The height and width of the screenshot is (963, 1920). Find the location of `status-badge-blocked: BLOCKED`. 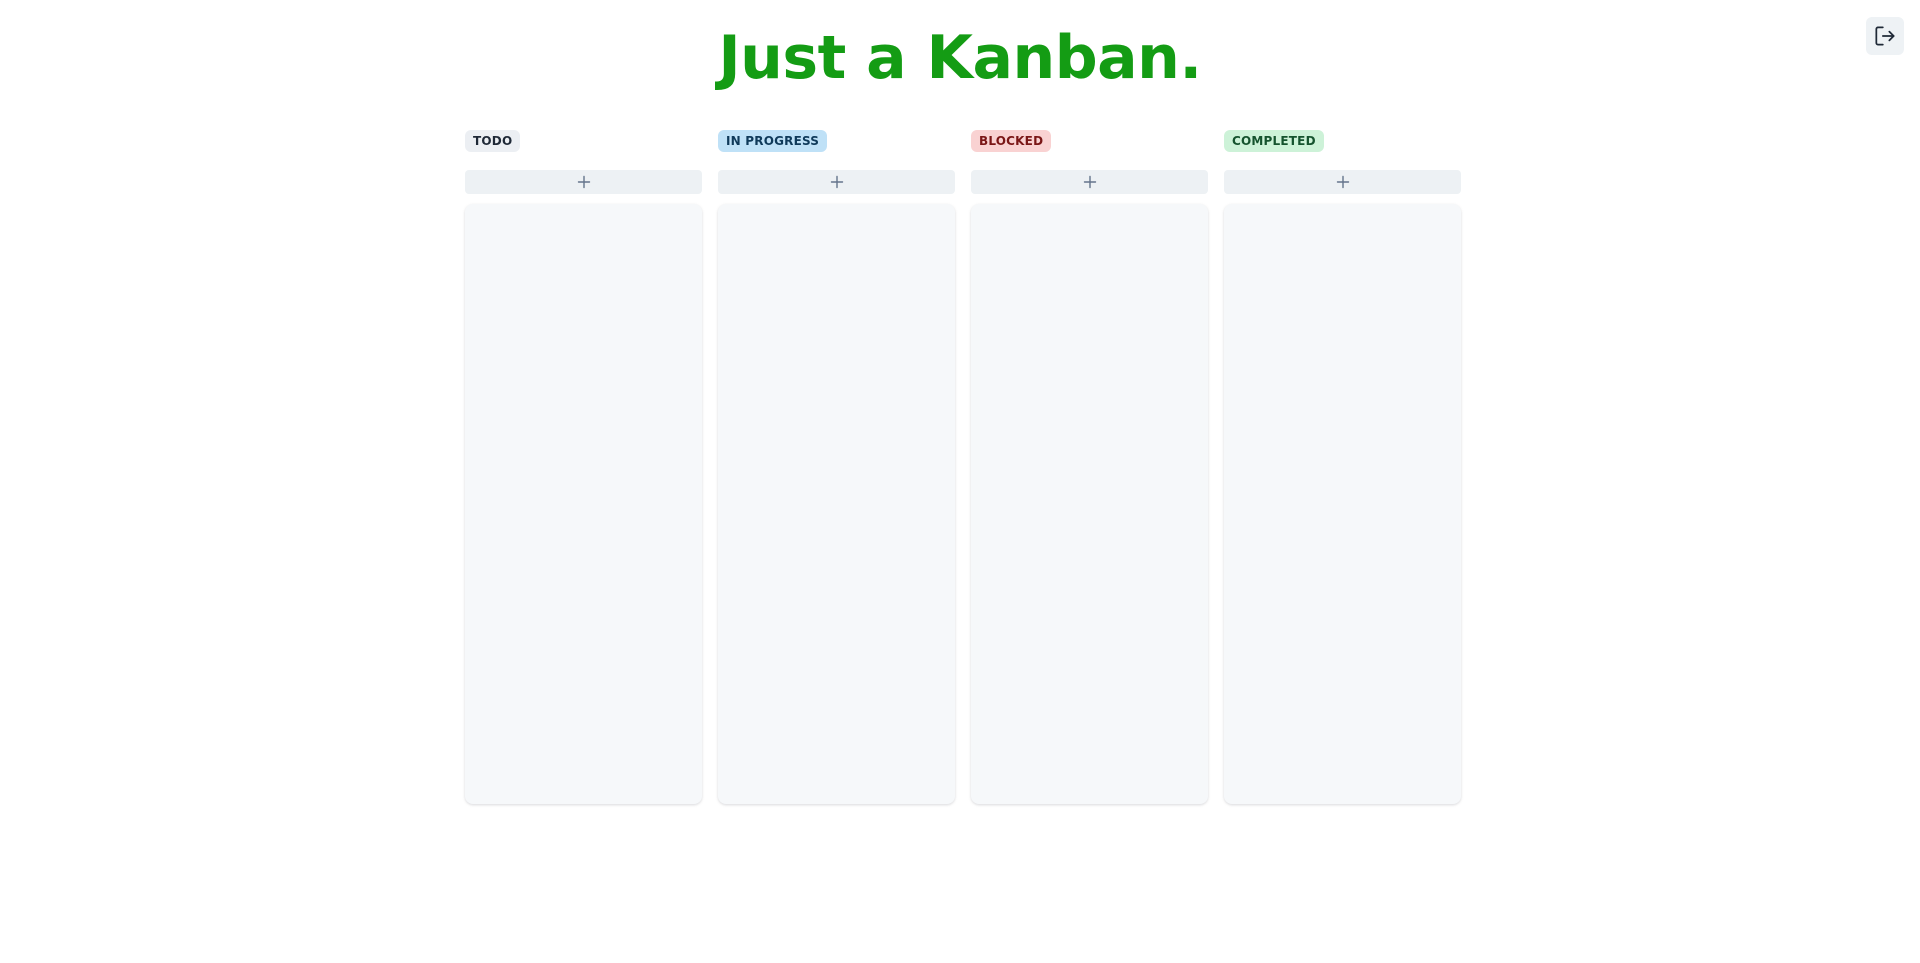

status-badge-blocked: BLOCKED is located at coordinates (1011, 141).